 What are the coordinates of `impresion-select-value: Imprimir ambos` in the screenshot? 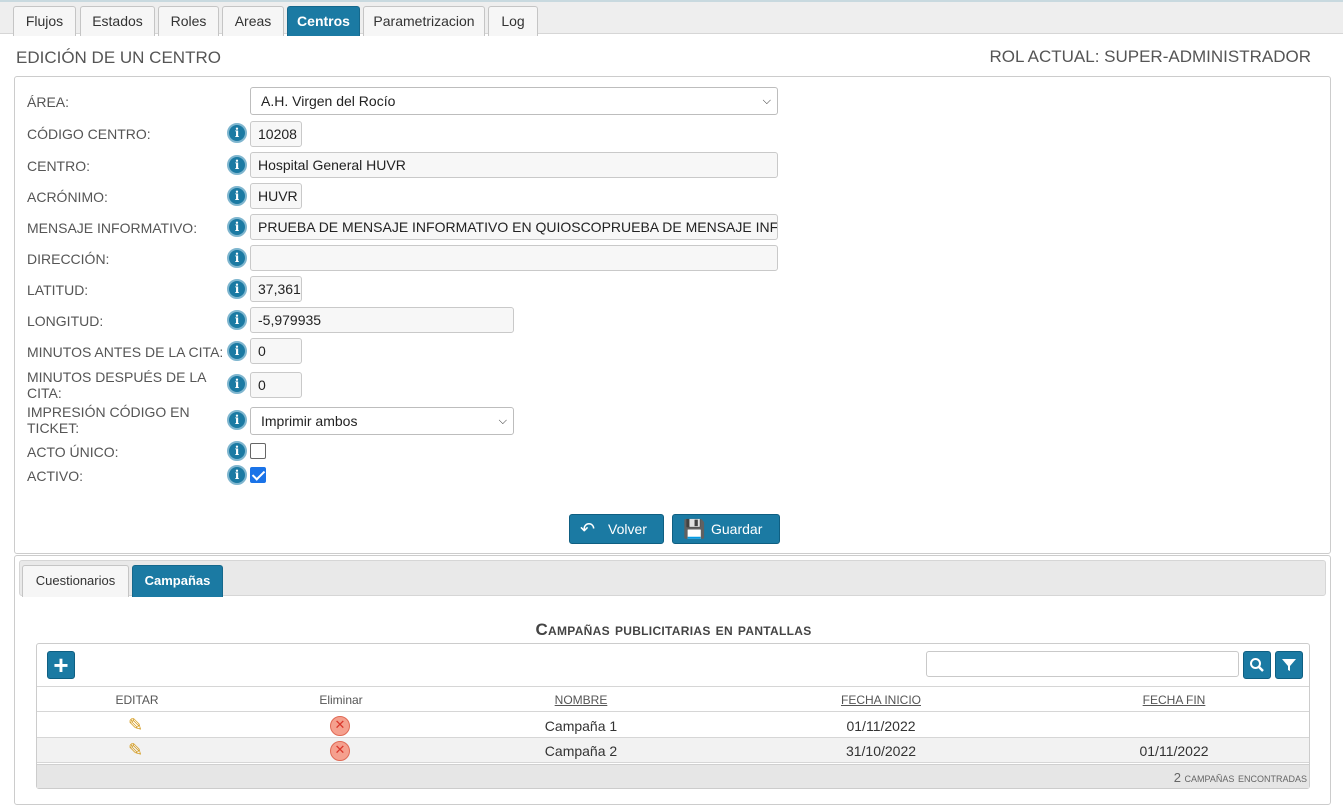 It's located at (309, 421).